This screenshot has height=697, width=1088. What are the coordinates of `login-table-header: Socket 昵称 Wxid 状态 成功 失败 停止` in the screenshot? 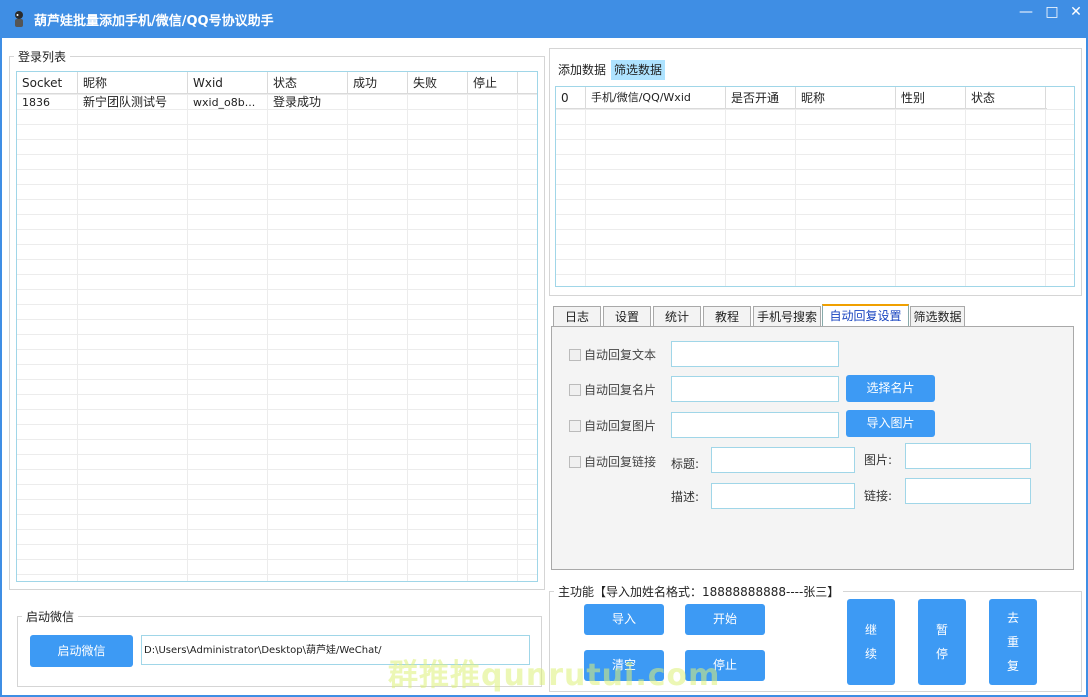 It's located at (277, 83).